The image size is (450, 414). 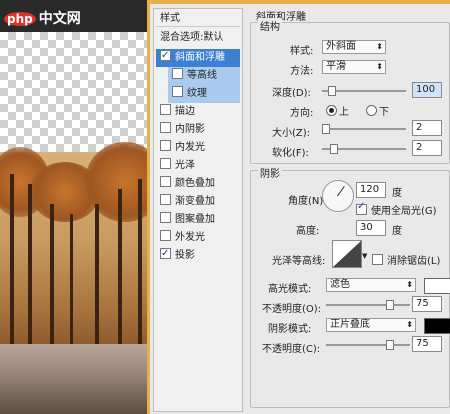 What do you see at coordinates (364, 129) in the screenshot?
I see `size-slider` at bounding box center [364, 129].